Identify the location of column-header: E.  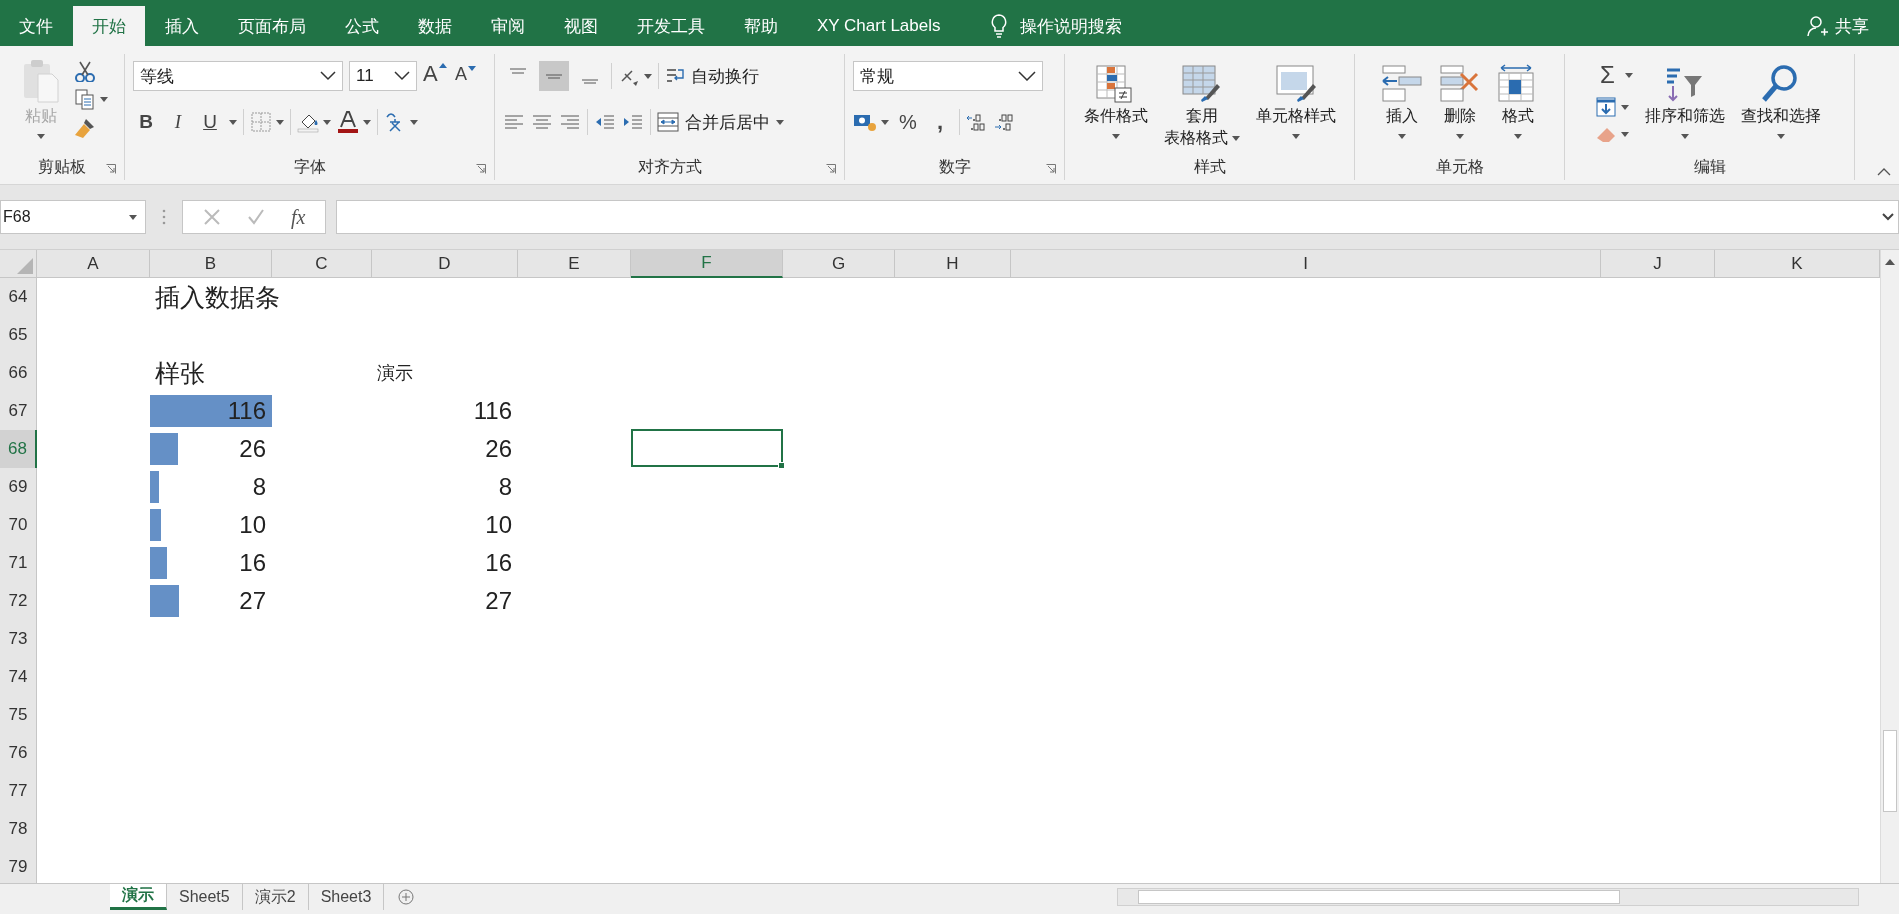
(574, 264).